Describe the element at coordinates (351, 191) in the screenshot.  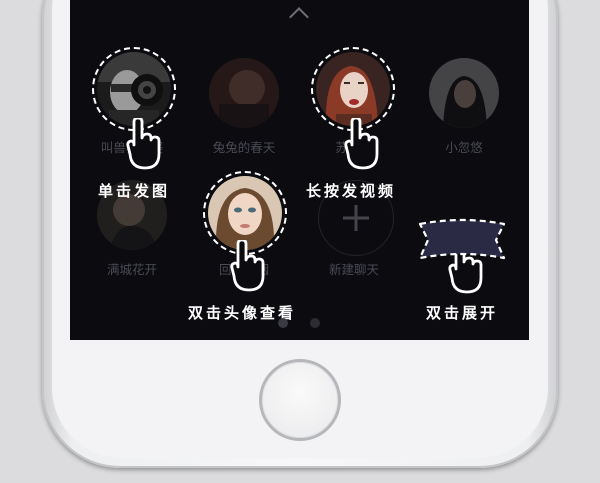
I see `hint-long-press-video: 长按发视频` at that location.